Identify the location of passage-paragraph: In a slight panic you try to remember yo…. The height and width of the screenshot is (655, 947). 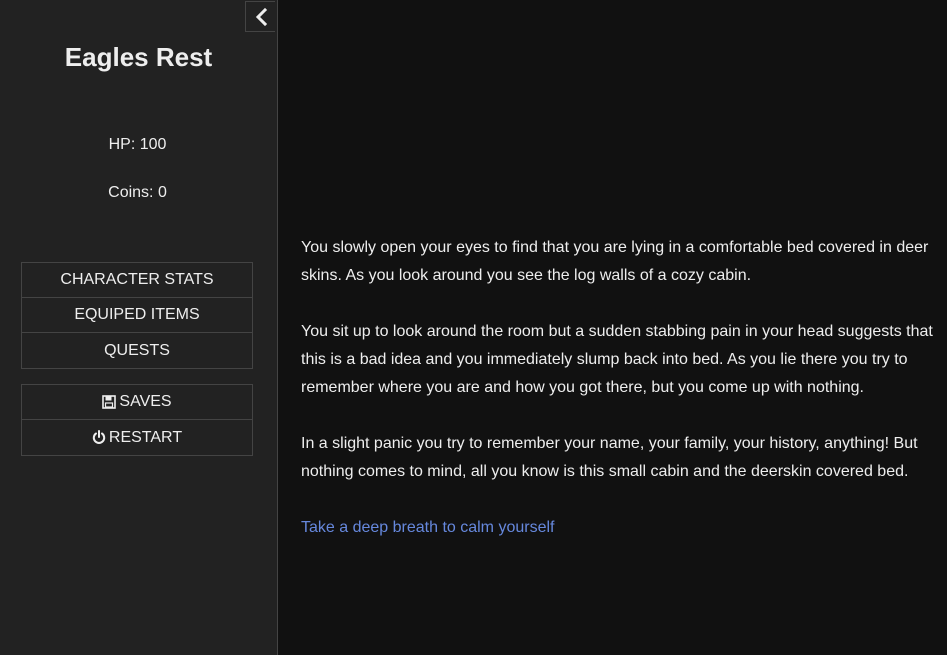
(609, 457).